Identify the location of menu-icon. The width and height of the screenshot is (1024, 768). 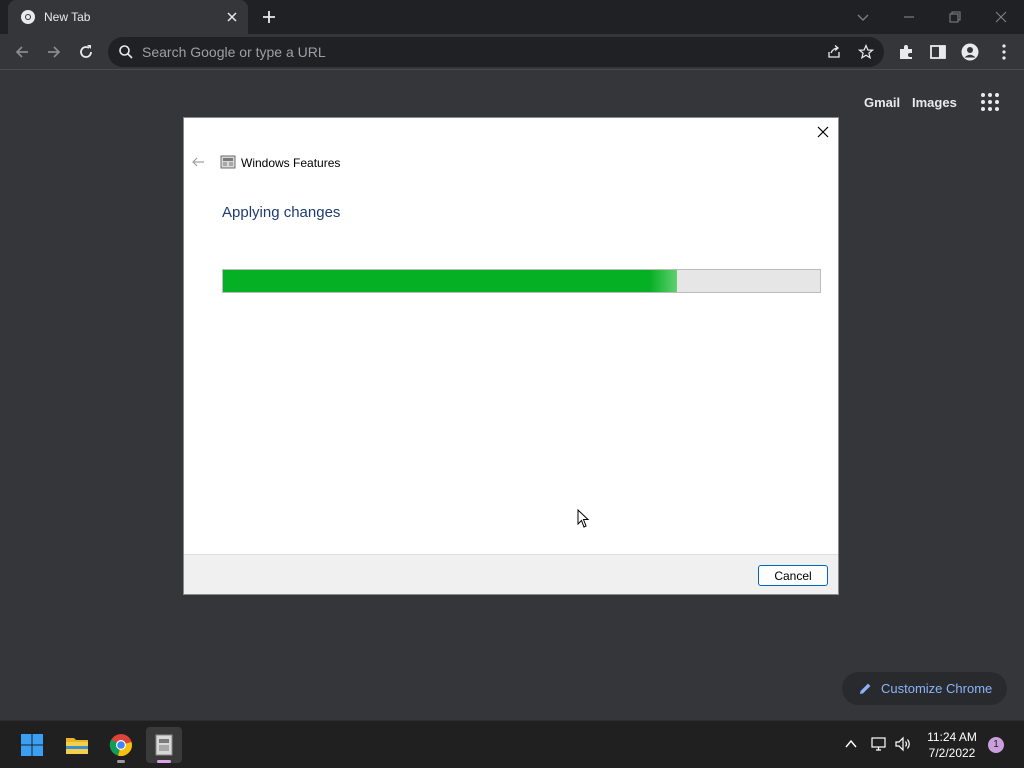
(1004, 52).